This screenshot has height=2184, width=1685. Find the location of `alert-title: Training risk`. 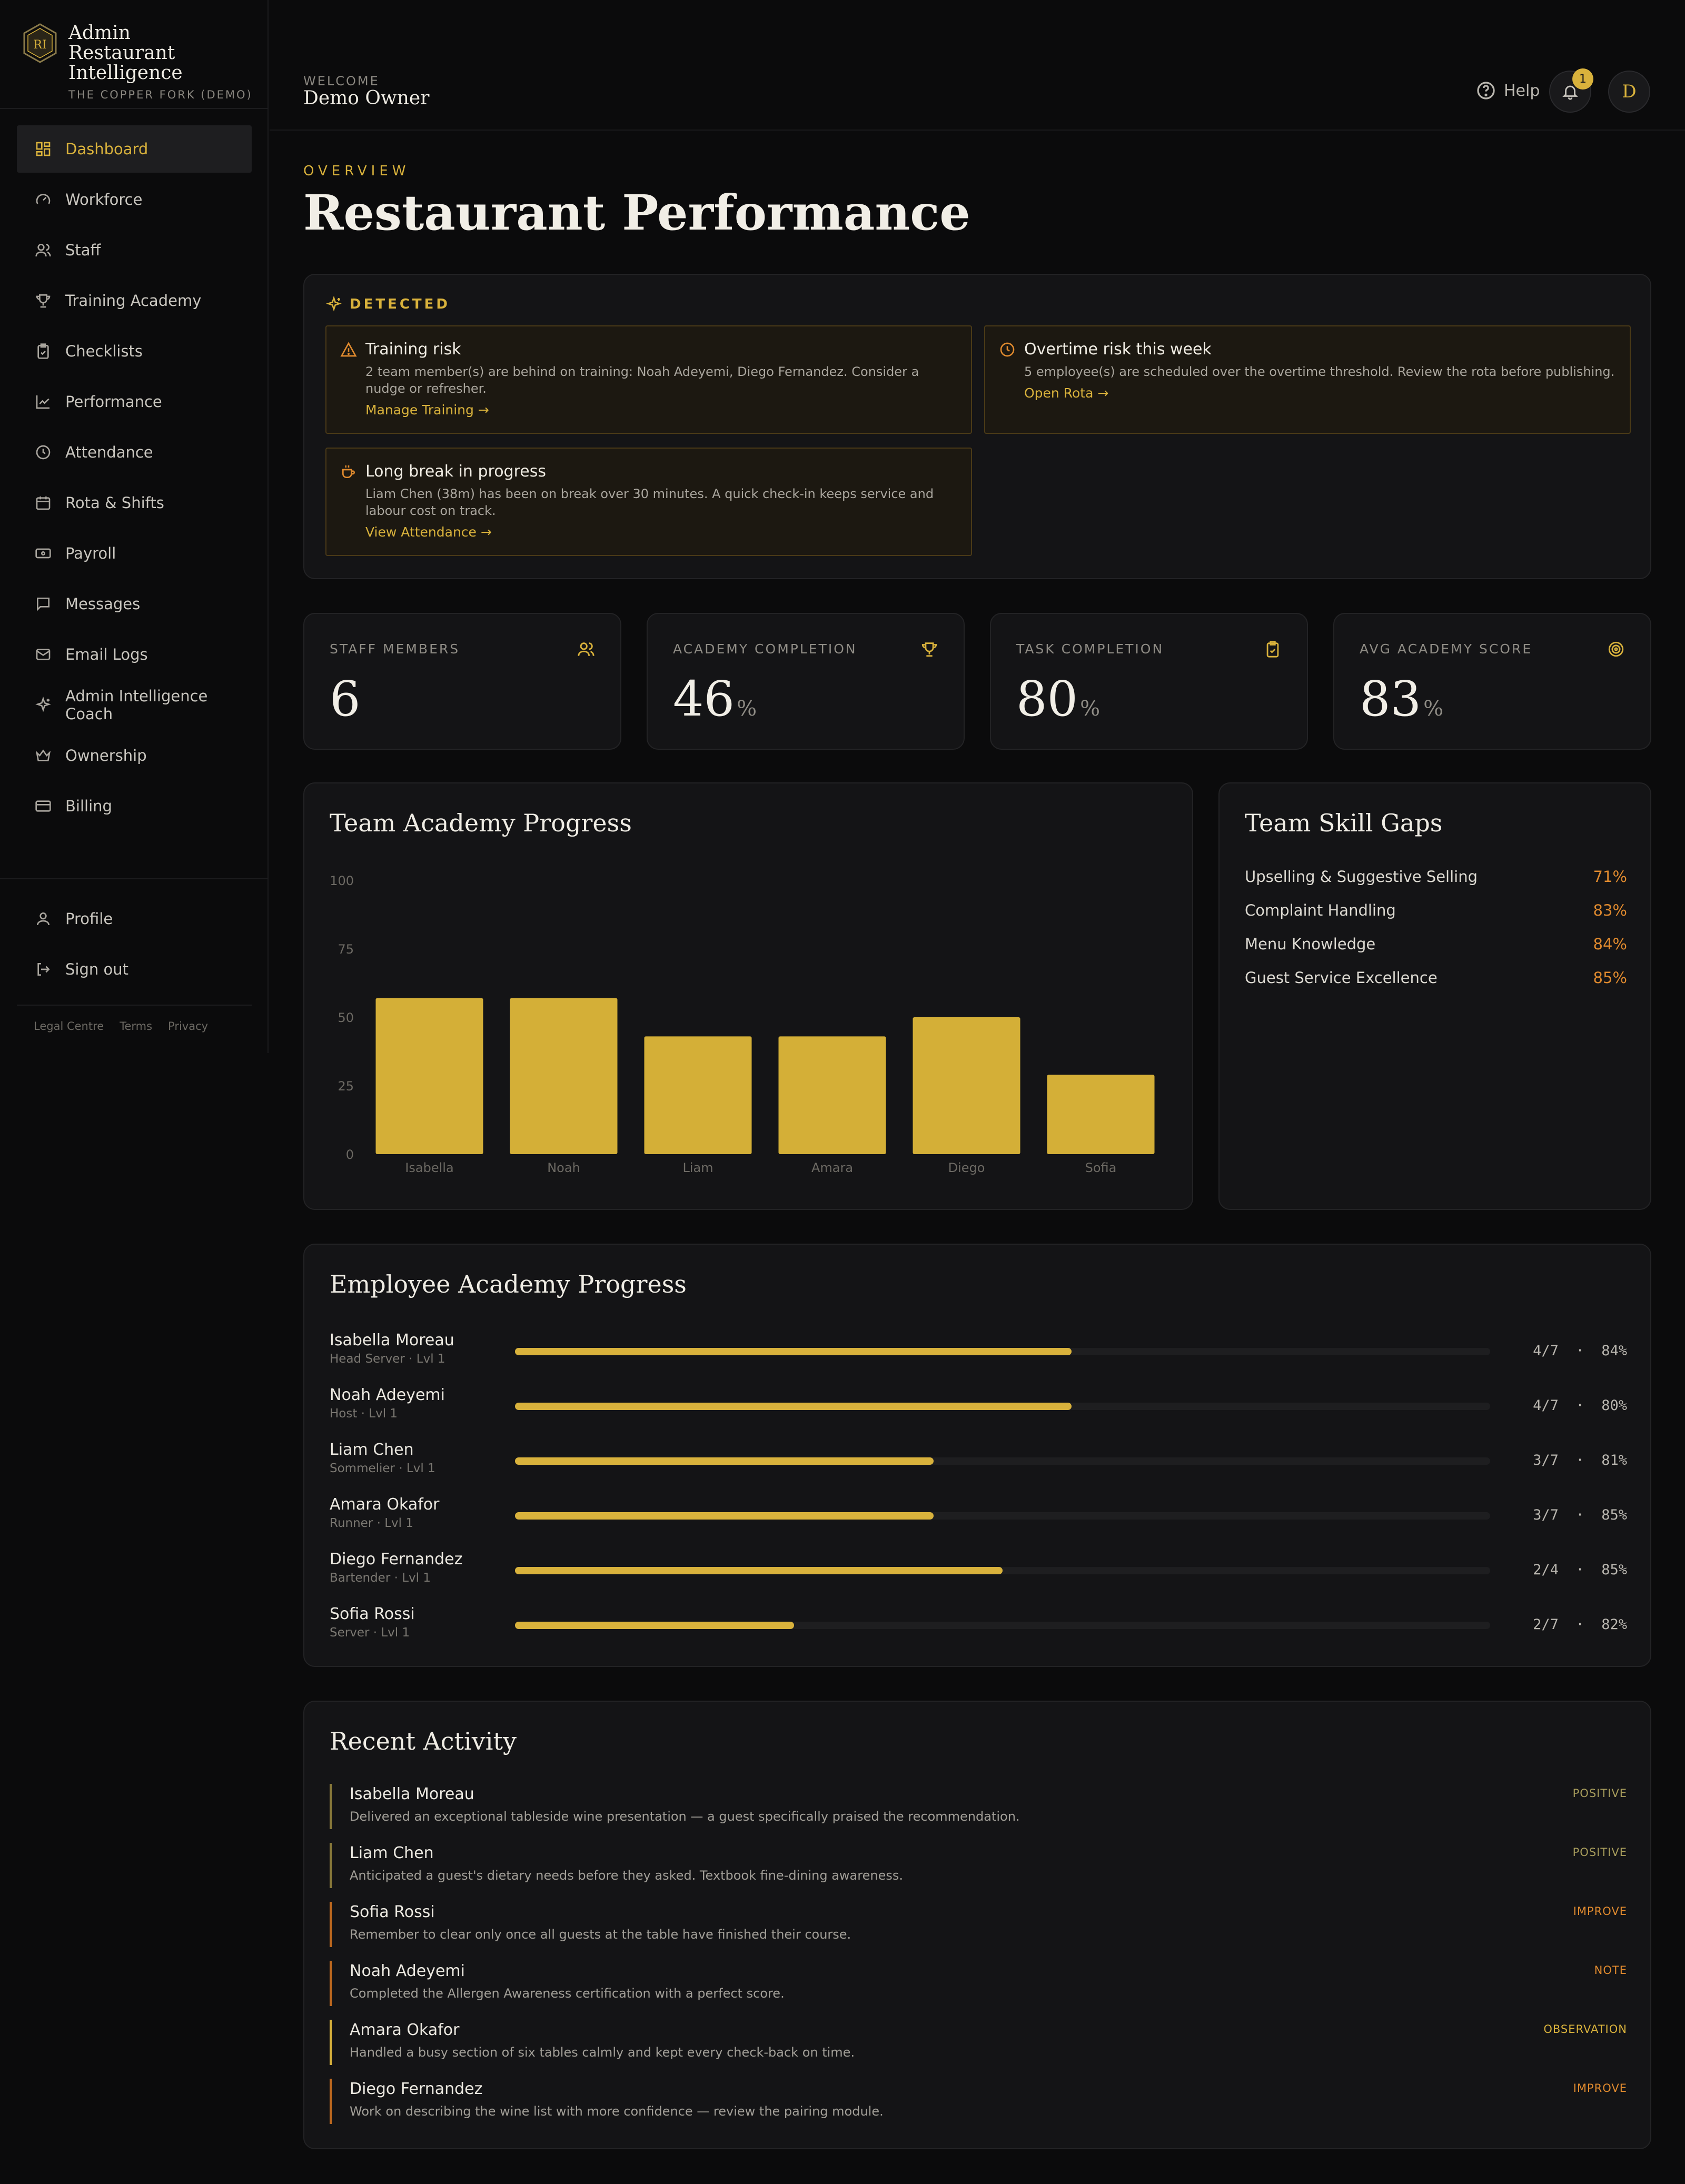

alert-title: Training risk is located at coordinates (413, 349).